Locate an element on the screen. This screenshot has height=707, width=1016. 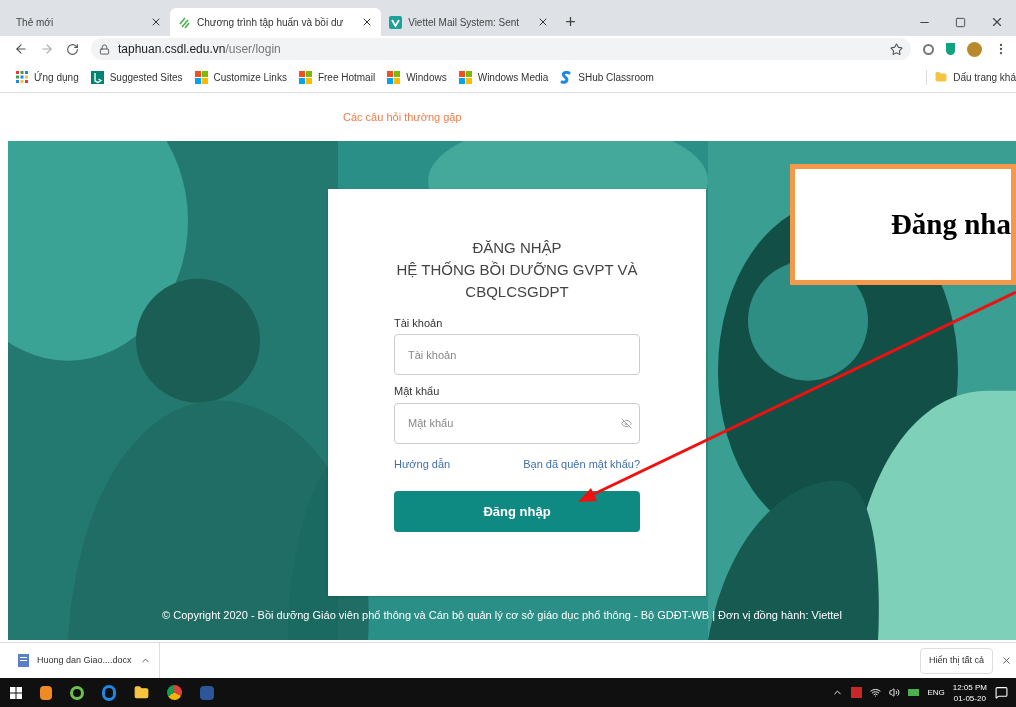
media-player-icon is located at coordinates (46, 692).